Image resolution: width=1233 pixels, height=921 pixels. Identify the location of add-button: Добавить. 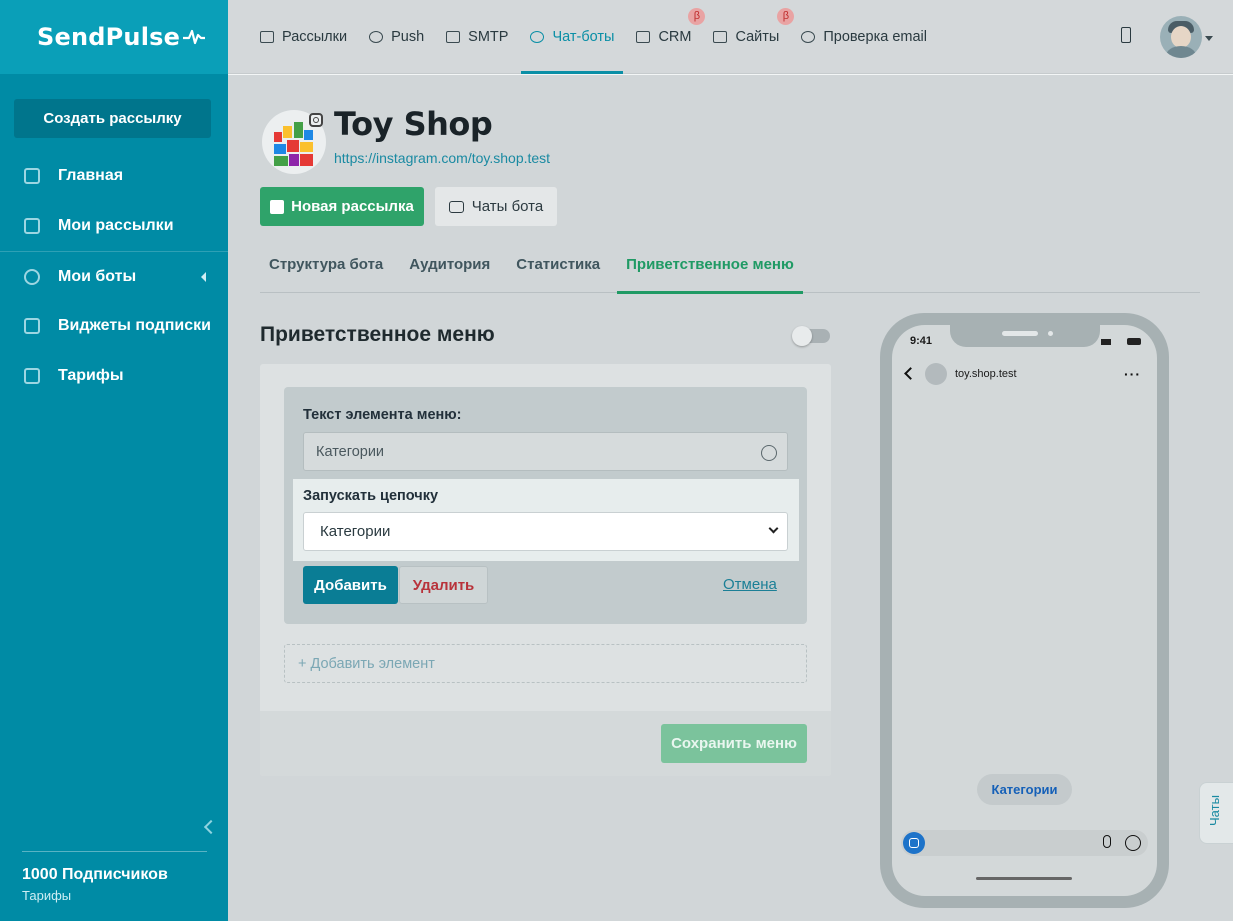
(350, 585).